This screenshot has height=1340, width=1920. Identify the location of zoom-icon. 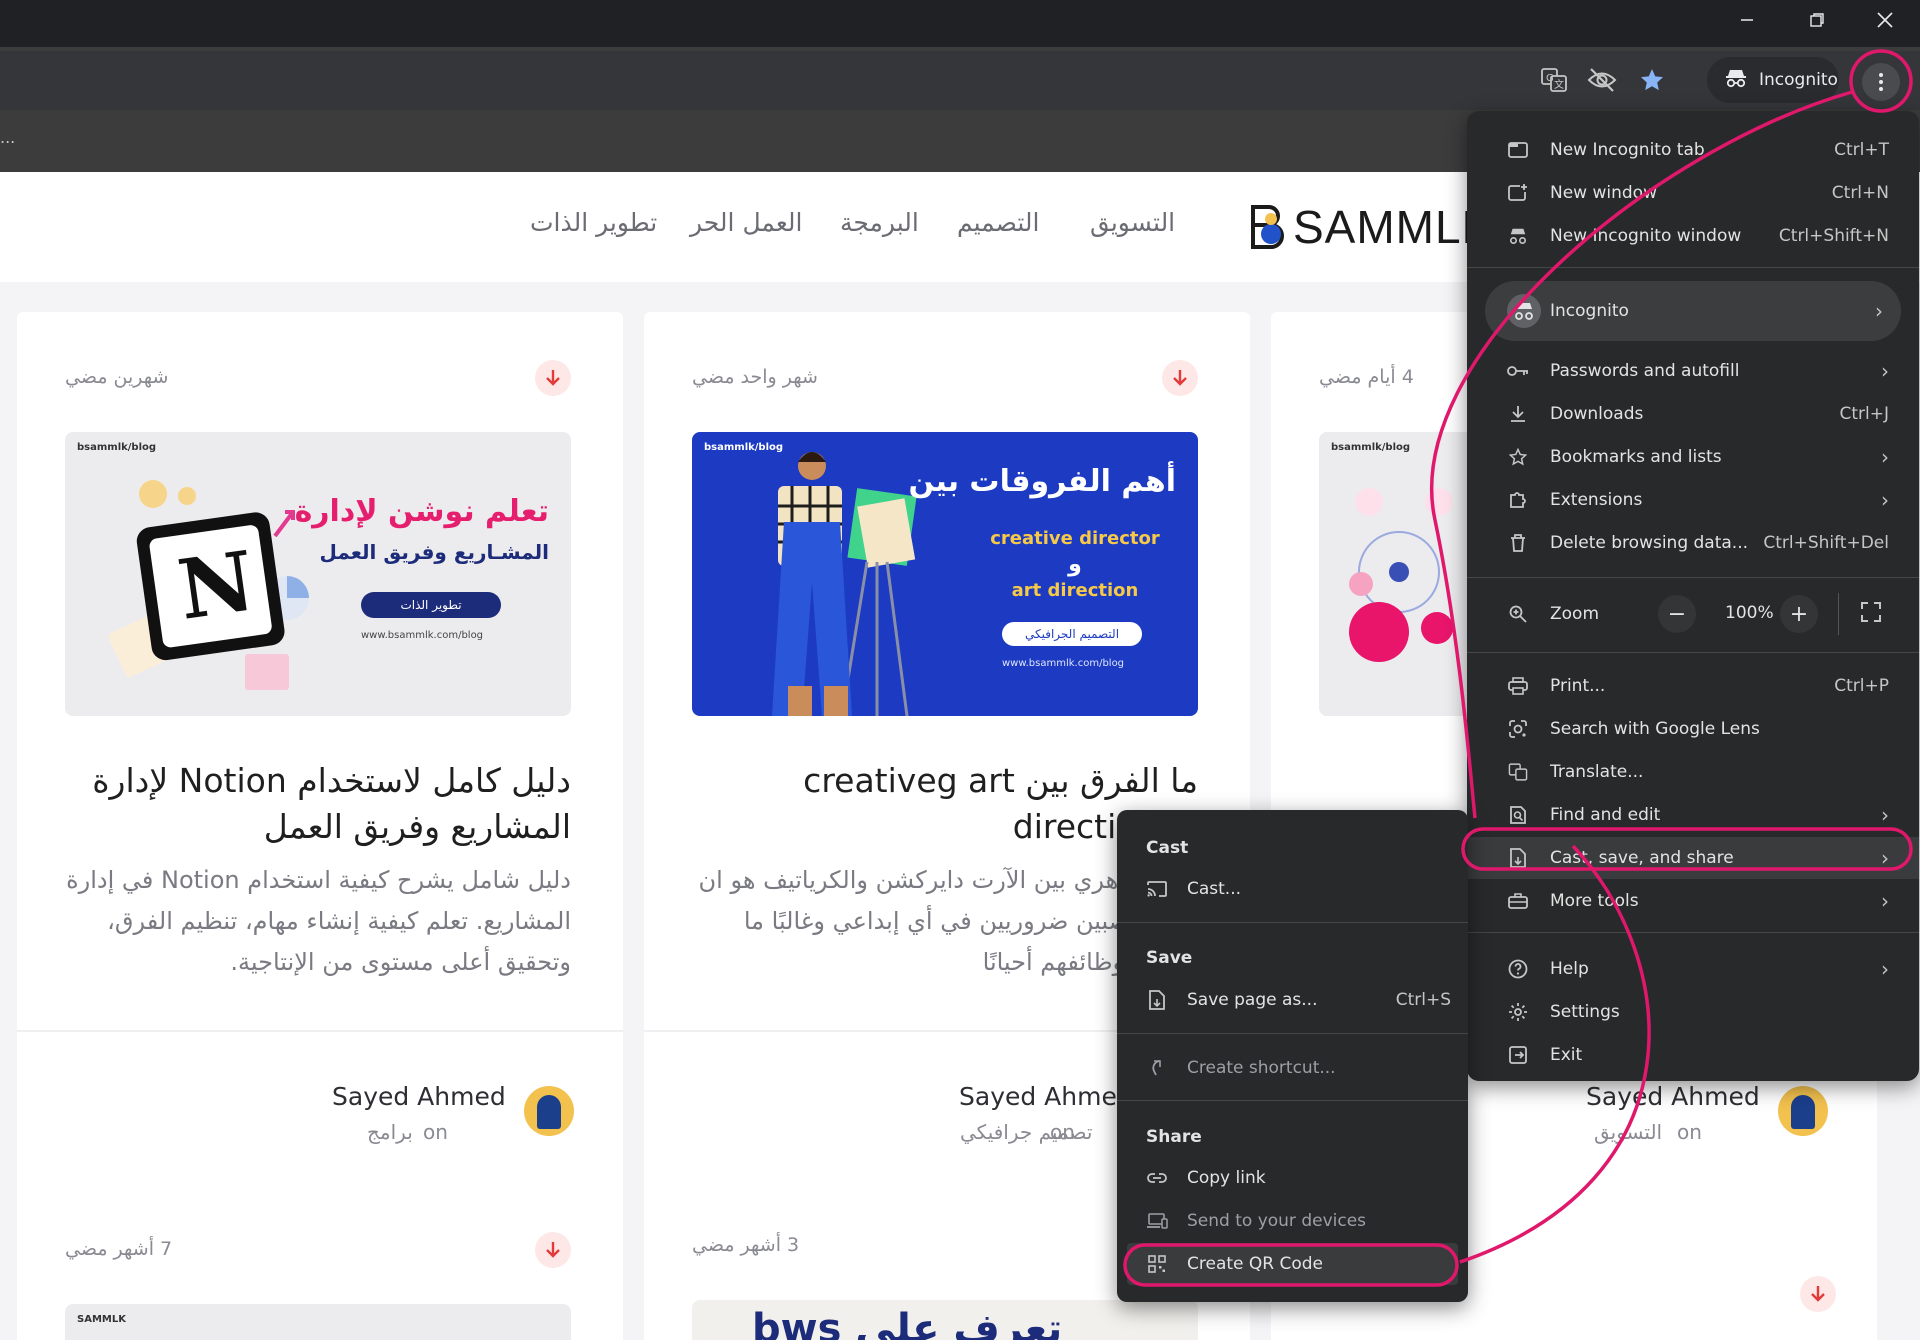
(1518, 614).